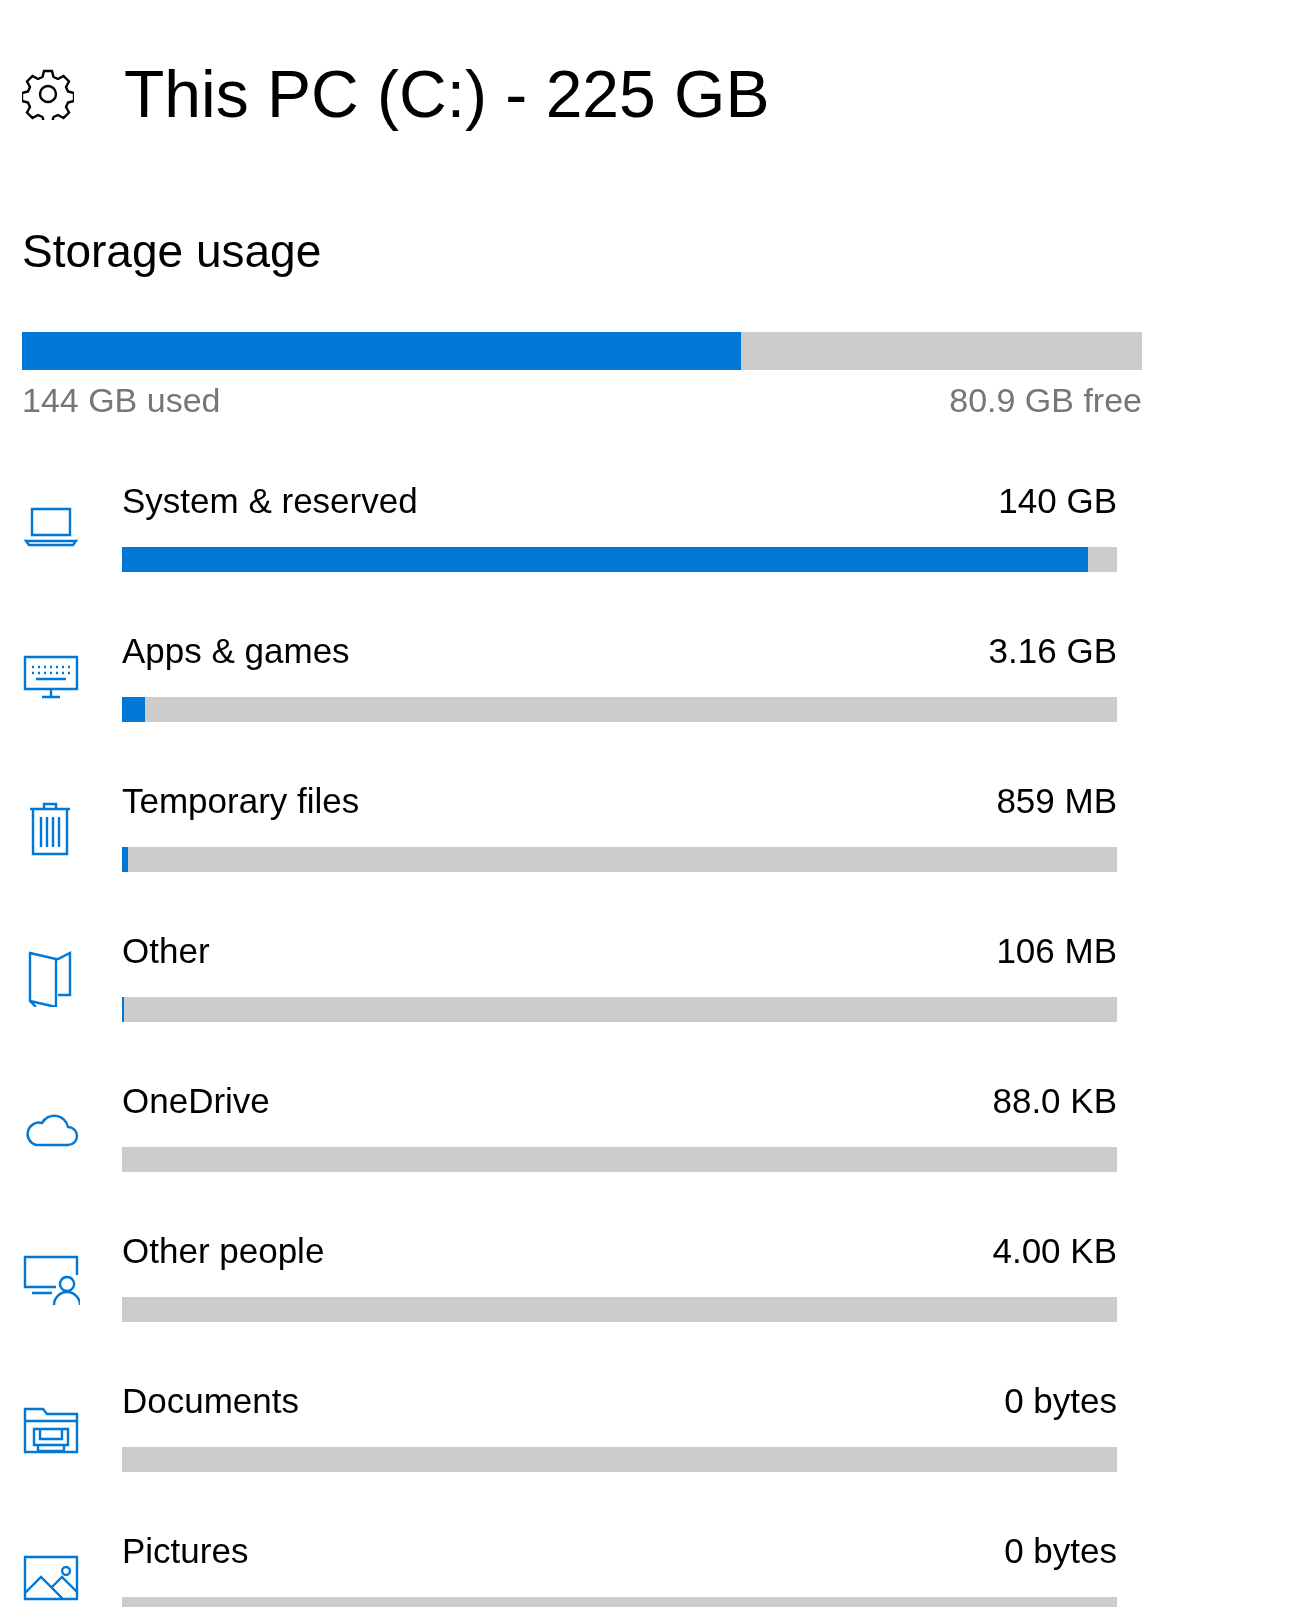 The image size is (1311, 1607). What do you see at coordinates (241, 801) in the screenshot?
I see `category-label: Temporary files` at bounding box center [241, 801].